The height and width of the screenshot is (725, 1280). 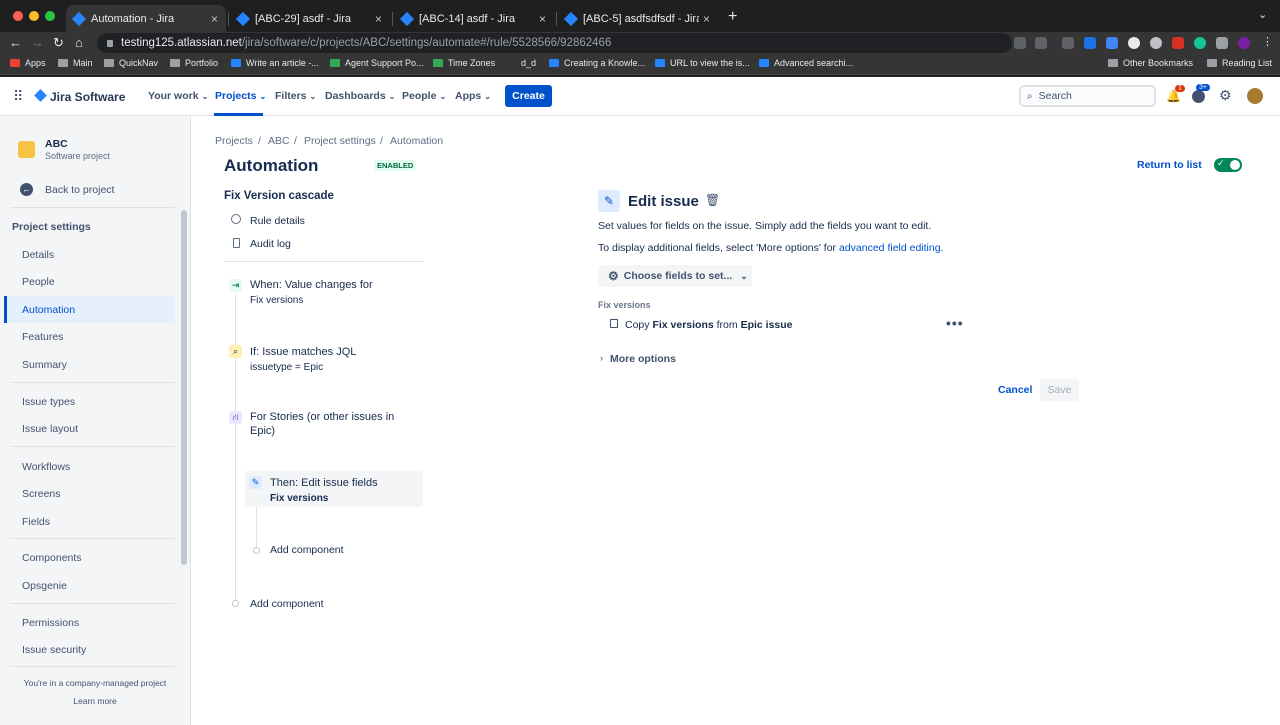 What do you see at coordinates (44, 365) in the screenshot?
I see `sidebar-item-summary: Summary` at bounding box center [44, 365].